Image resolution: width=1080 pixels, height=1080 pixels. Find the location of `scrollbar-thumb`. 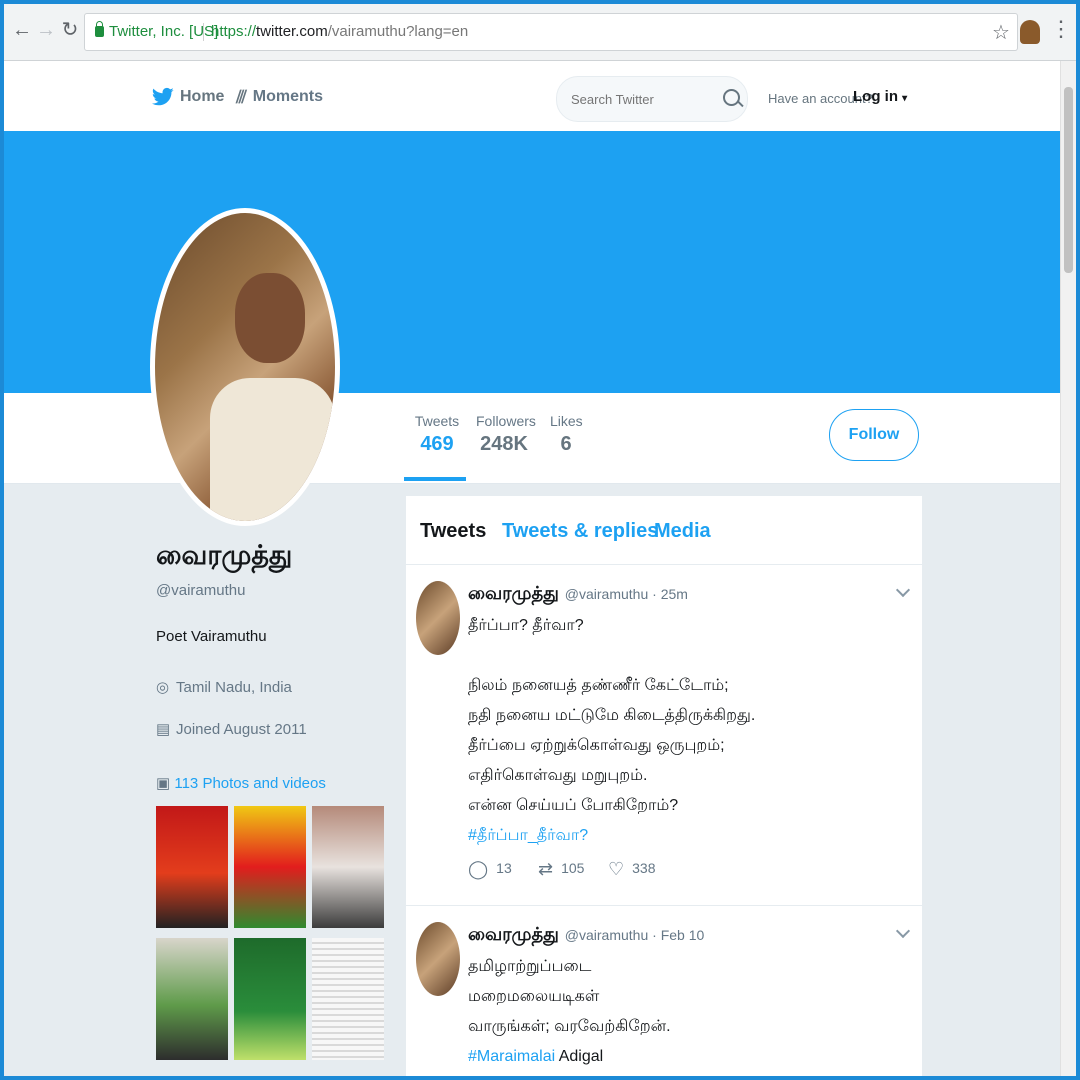

scrollbar-thumb is located at coordinates (1068, 180).